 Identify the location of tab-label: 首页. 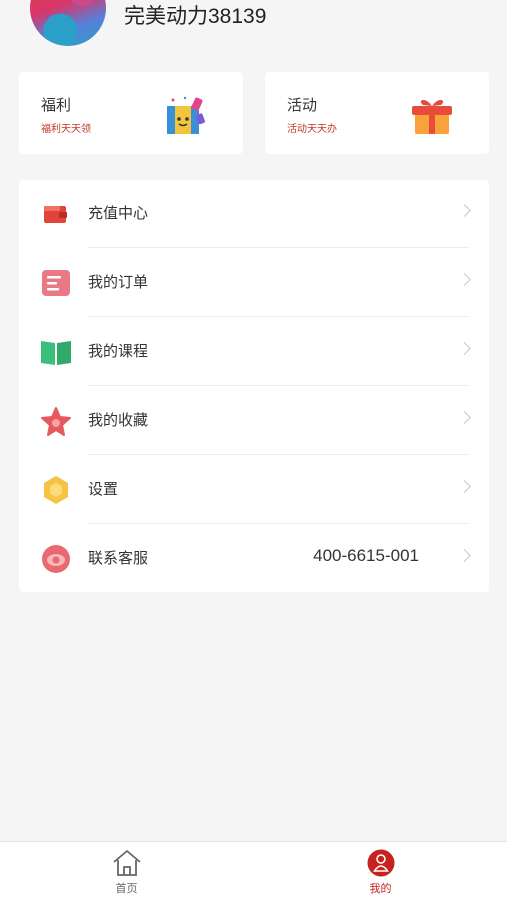
(126, 888).